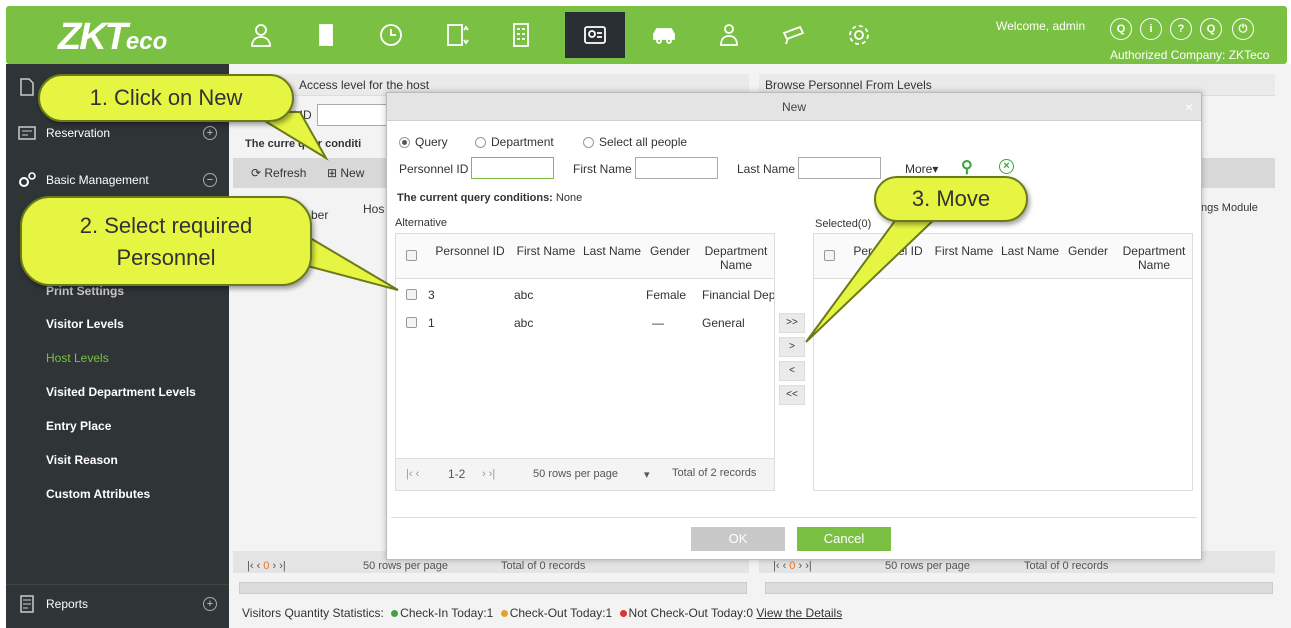 The width and height of the screenshot is (1291, 628). I want to click on callout-line: Personnel, so click(166, 257).